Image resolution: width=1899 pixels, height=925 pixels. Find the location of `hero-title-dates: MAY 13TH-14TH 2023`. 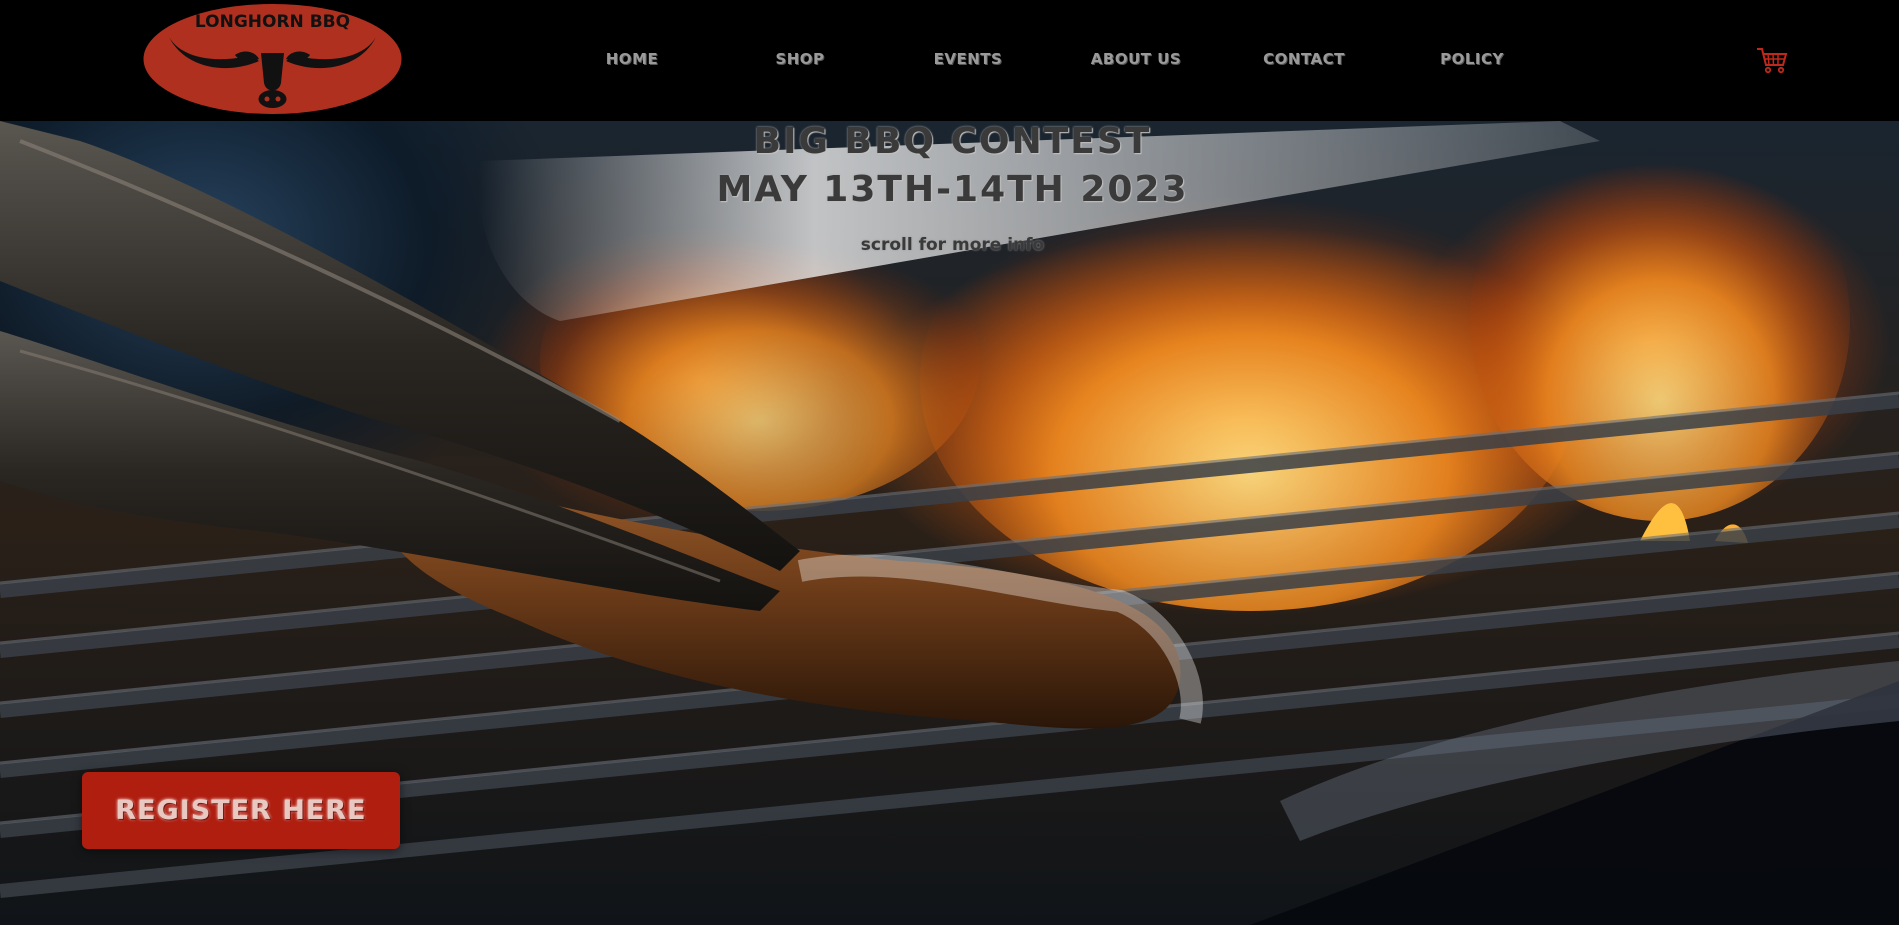

hero-title-dates: MAY 13TH-14TH 2023 is located at coordinates (952, 189).